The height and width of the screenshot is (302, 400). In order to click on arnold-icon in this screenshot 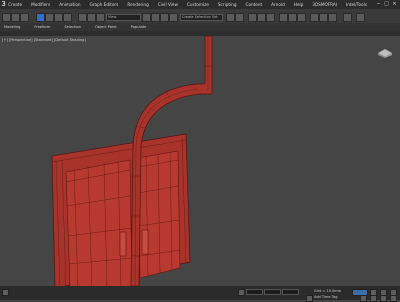, I will do `click(347, 17)`.